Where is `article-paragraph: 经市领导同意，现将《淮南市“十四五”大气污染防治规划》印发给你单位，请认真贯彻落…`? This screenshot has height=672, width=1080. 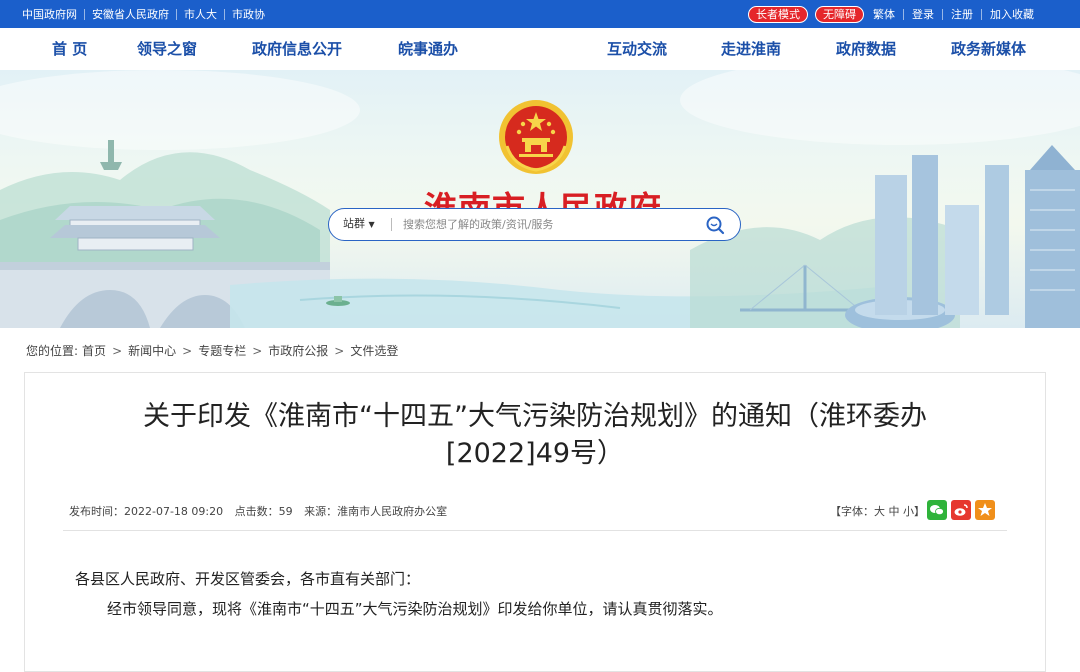 article-paragraph: 经市领导同意，现将《淮南市“十四五”大气污染防治规划》印发给你单位，请认真贯彻落… is located at coordinates (415, 609).